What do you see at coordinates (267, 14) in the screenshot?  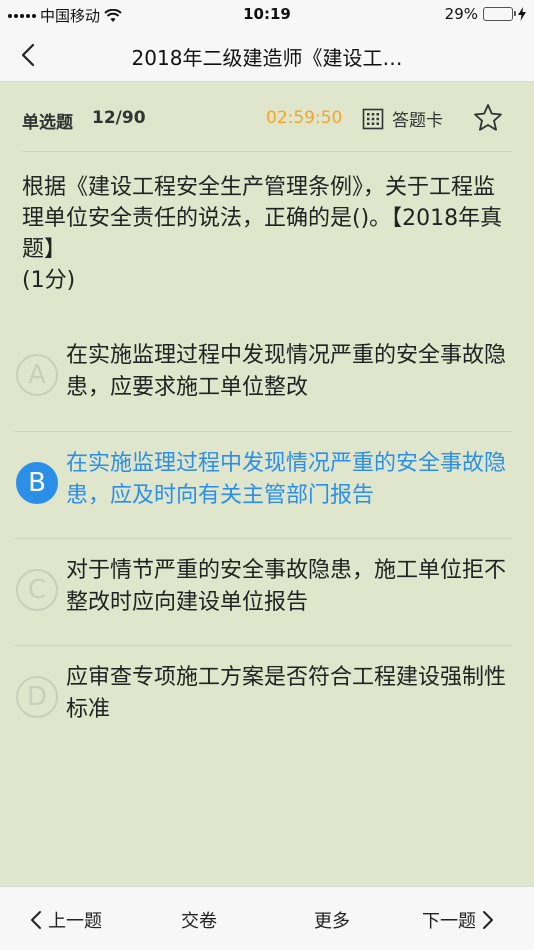 I see `status-bar: 中国移动 10:19 29%` at bounding box center [267, 14].